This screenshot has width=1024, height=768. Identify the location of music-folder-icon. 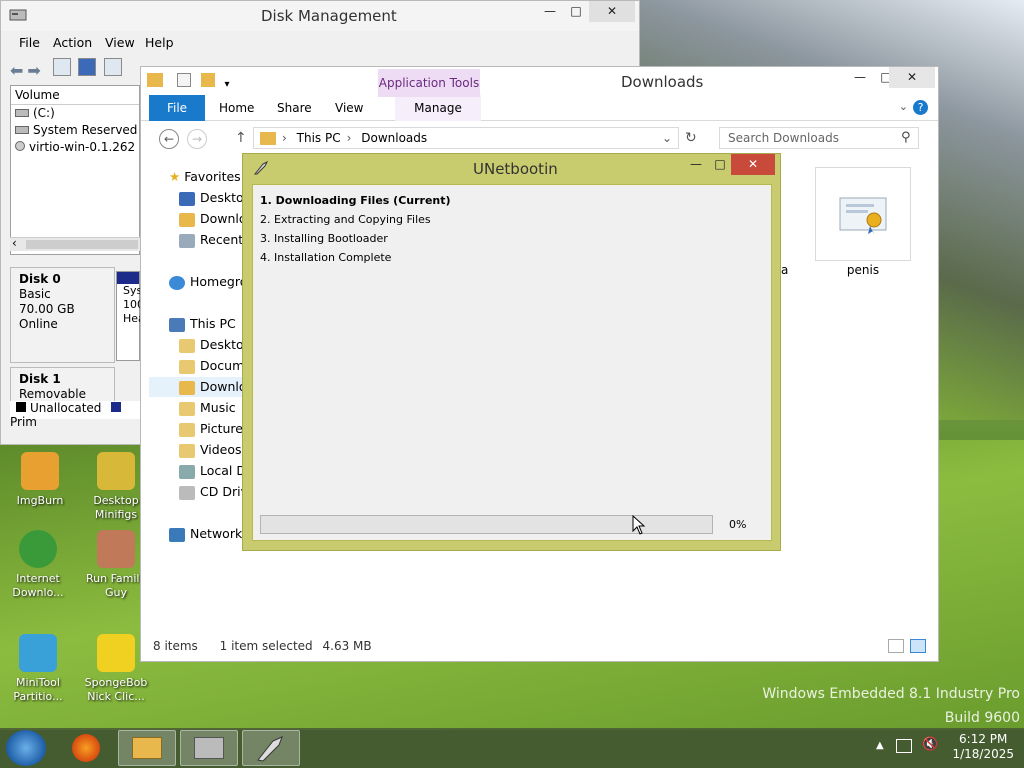
(187, 408).